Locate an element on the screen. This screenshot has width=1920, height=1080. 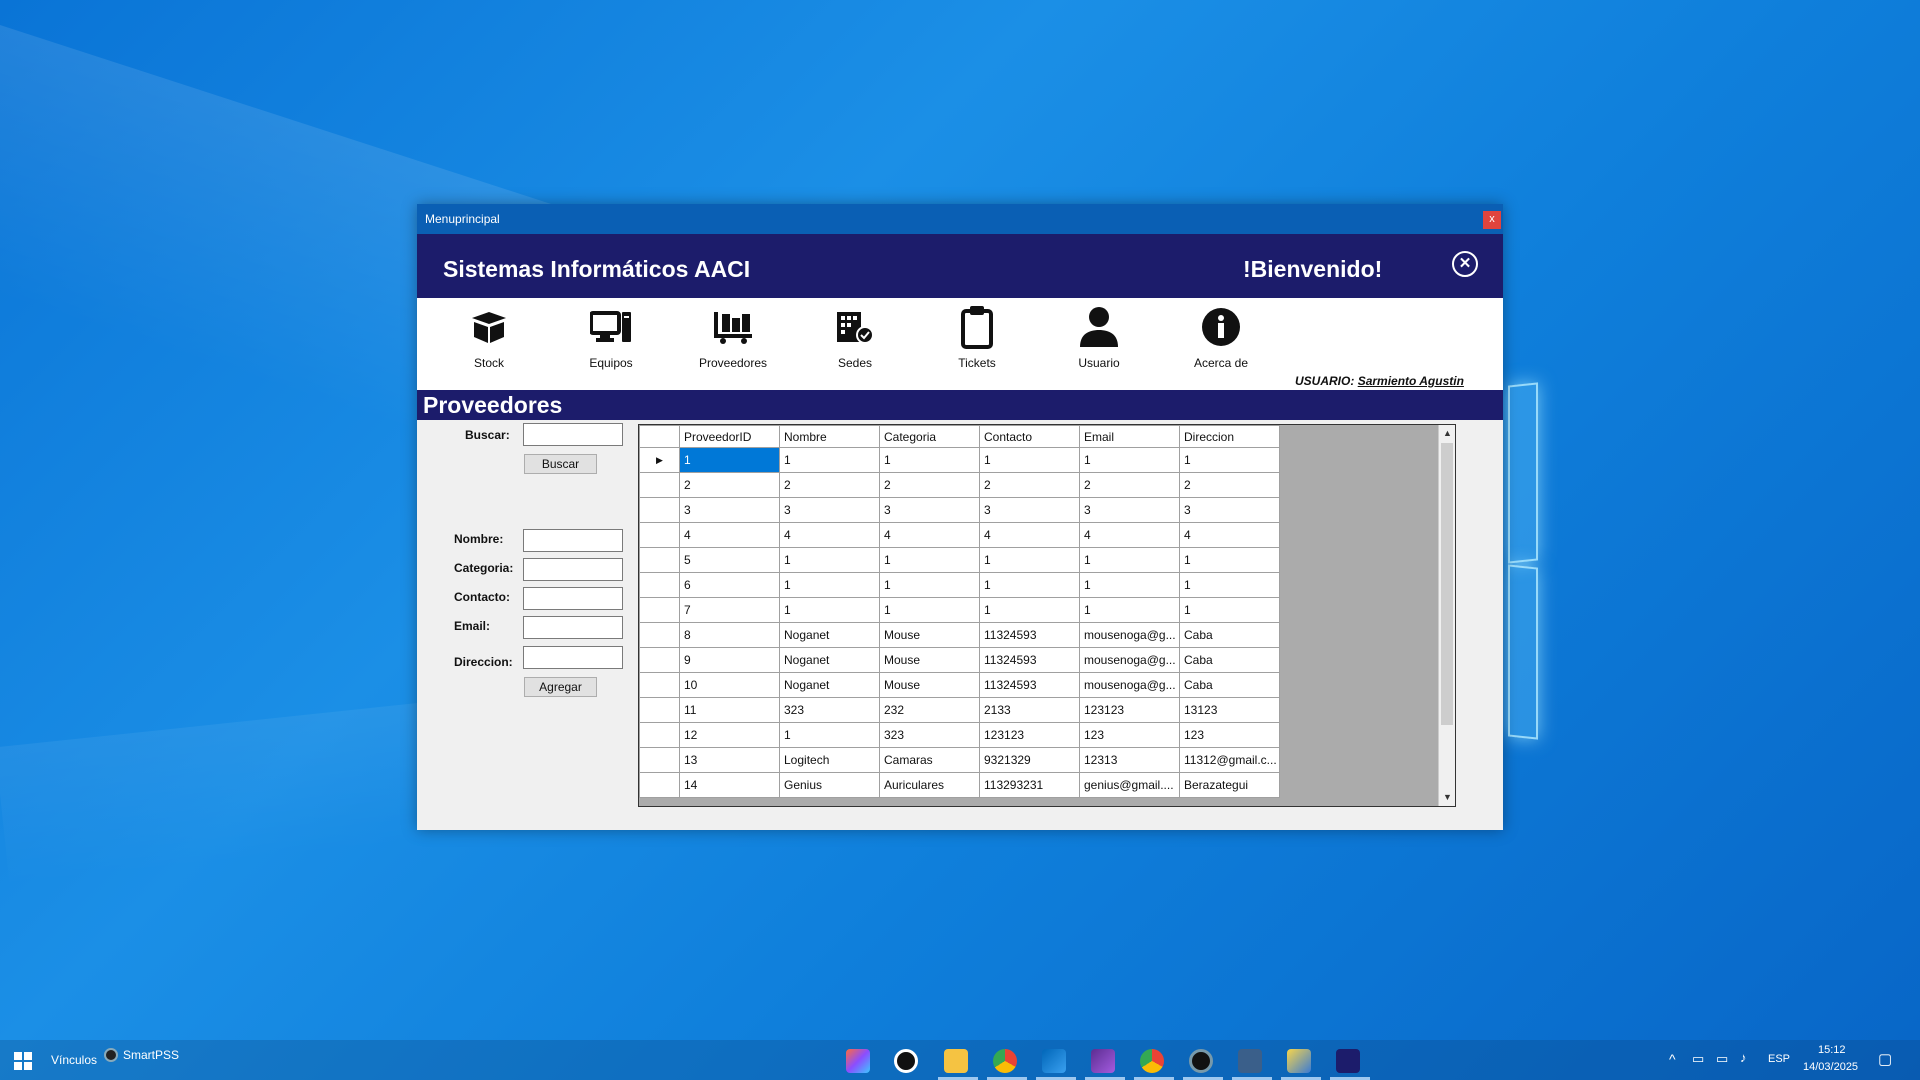
app-taskbar-icon is located at coordinates (1348, 1061).